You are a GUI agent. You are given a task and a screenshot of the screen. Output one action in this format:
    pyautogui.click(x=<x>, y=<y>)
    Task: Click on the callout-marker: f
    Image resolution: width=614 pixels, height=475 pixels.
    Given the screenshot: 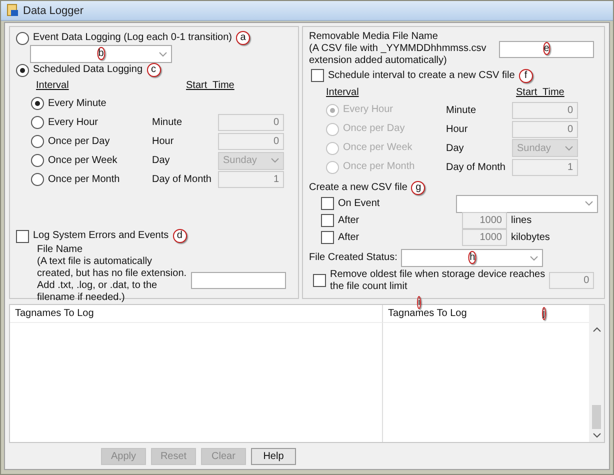 What is the action you would take?
    pyautogui.click(x=525, y=75)
    